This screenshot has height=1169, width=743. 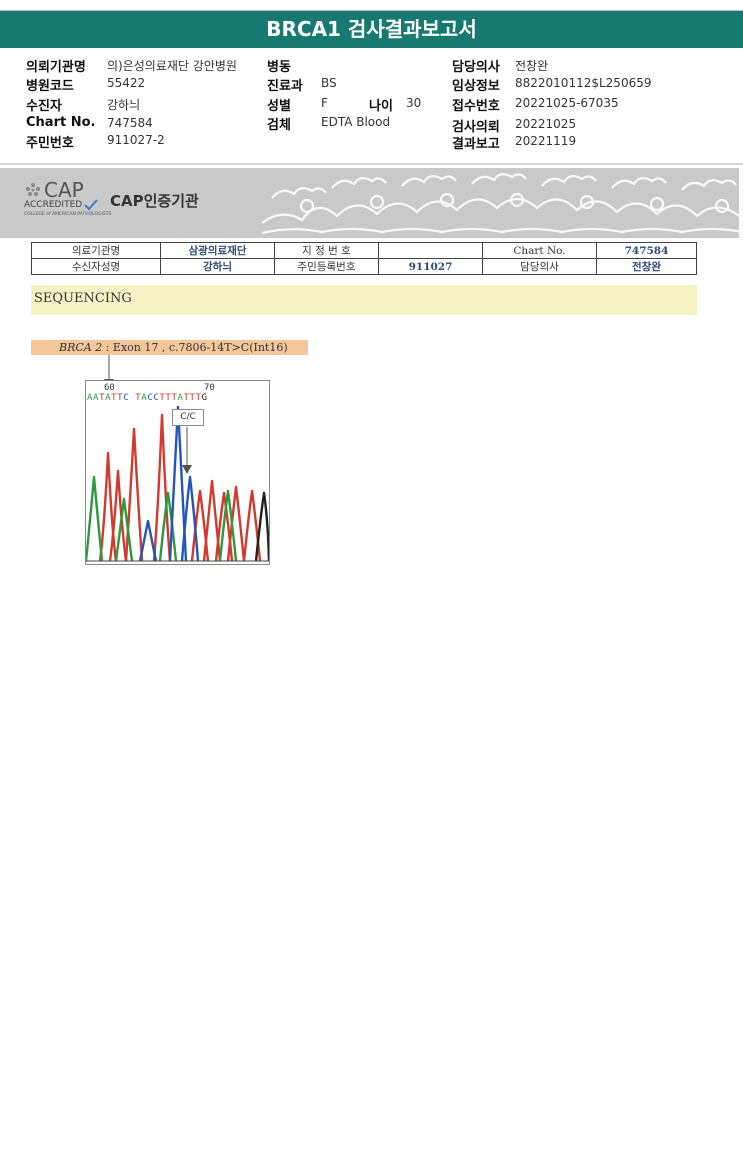 I want to click on chromatogram: 60 70 AATATTC TACCTTTATTTG C/C, so click(x=177, y=472).